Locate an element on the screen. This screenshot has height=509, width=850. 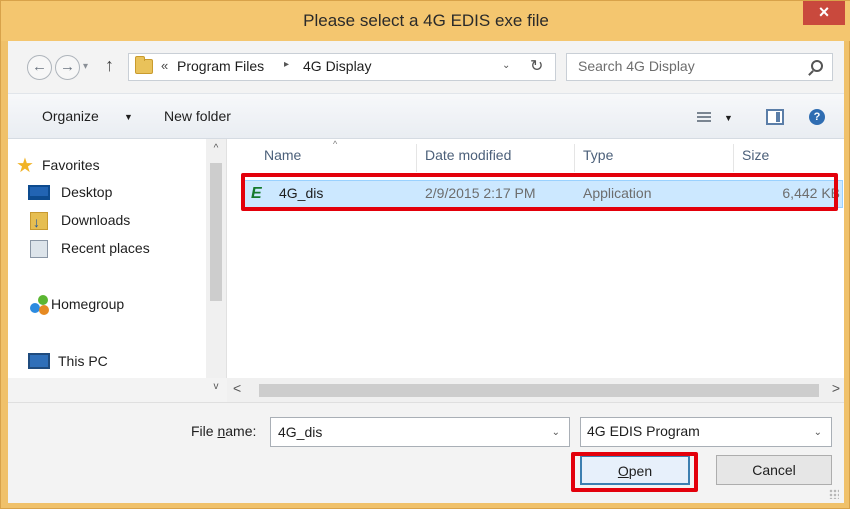
column-header-name: Name is located at coordinates (282, 155).